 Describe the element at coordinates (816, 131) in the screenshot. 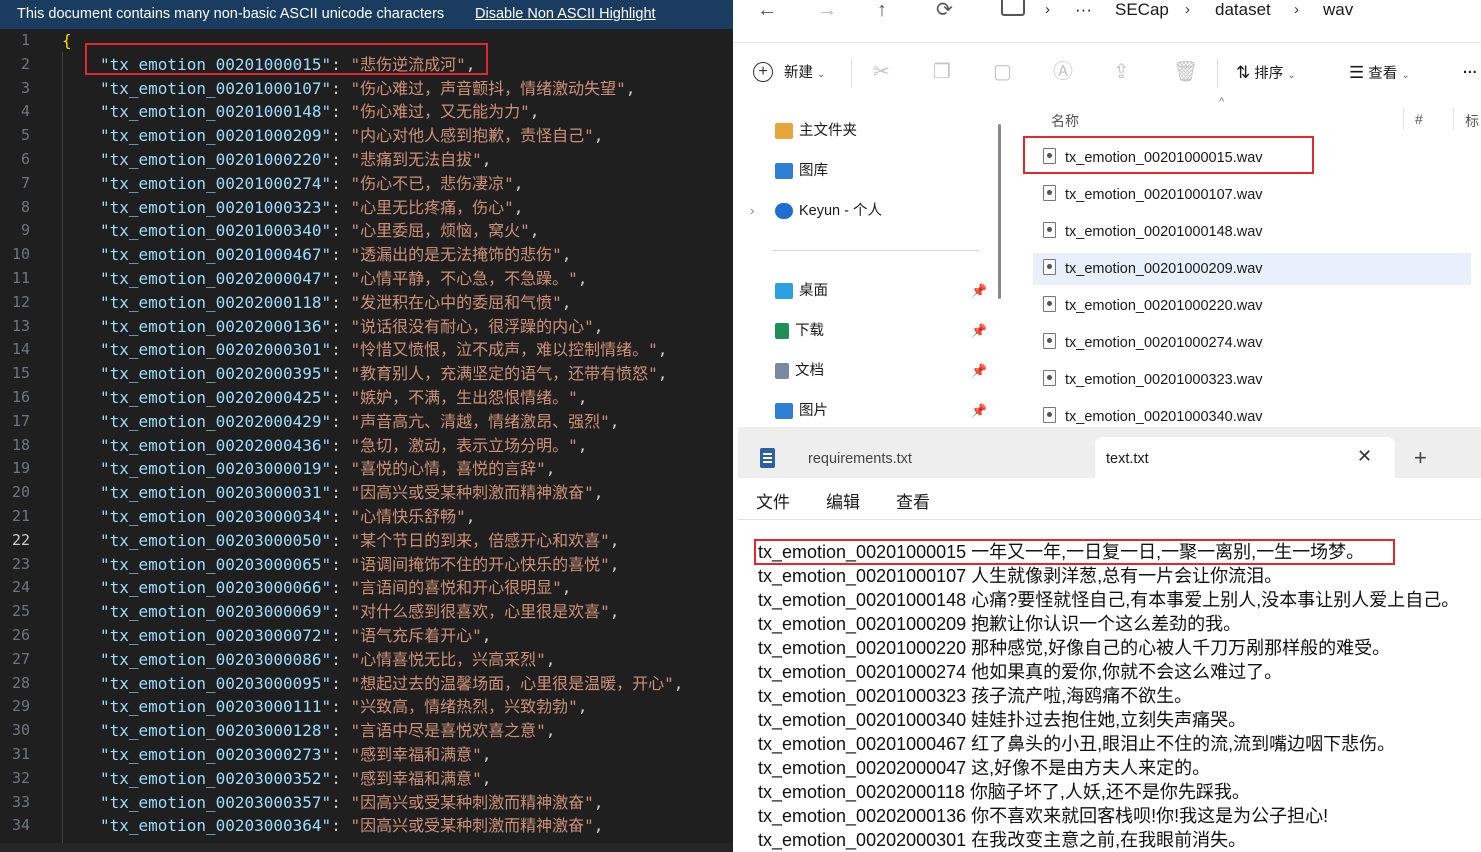

I see `sidebar-item-home: 主文件夹` at that location.